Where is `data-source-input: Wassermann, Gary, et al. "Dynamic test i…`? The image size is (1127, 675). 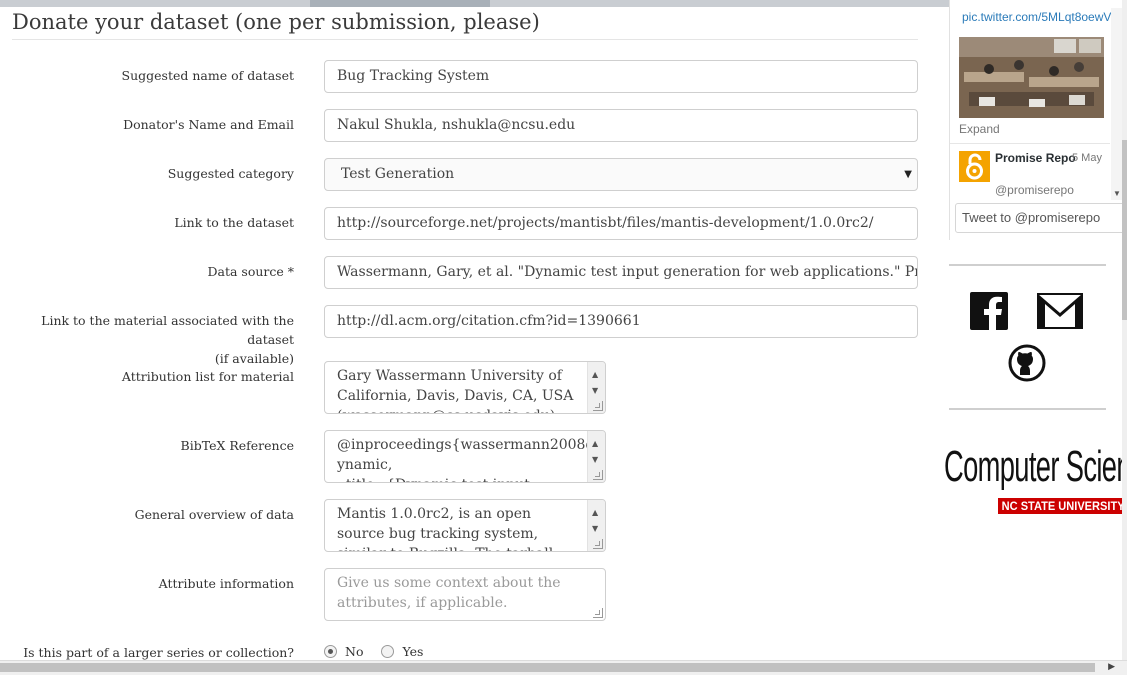
data-source-input: Wassermann, Gary, et al. "Dynamic test i… is located at coordinates (621, 272).